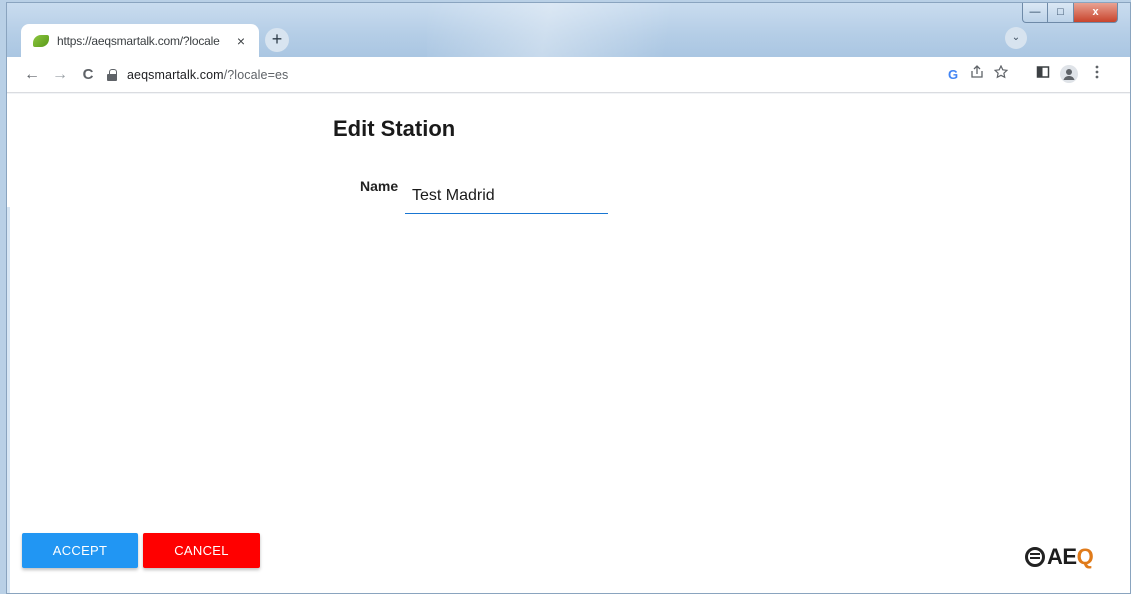  I want to click on menu-icon, so click(1097, 75).